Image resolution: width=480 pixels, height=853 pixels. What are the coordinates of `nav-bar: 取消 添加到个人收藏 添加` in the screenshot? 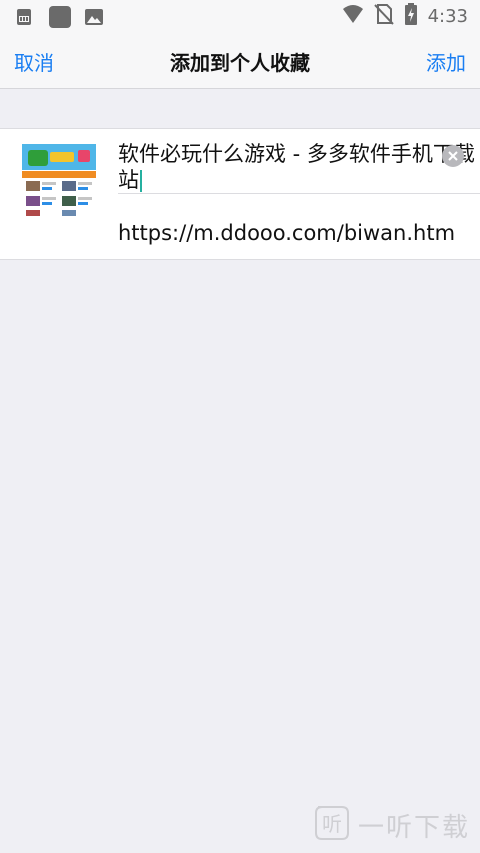 It's located at (240, 61).